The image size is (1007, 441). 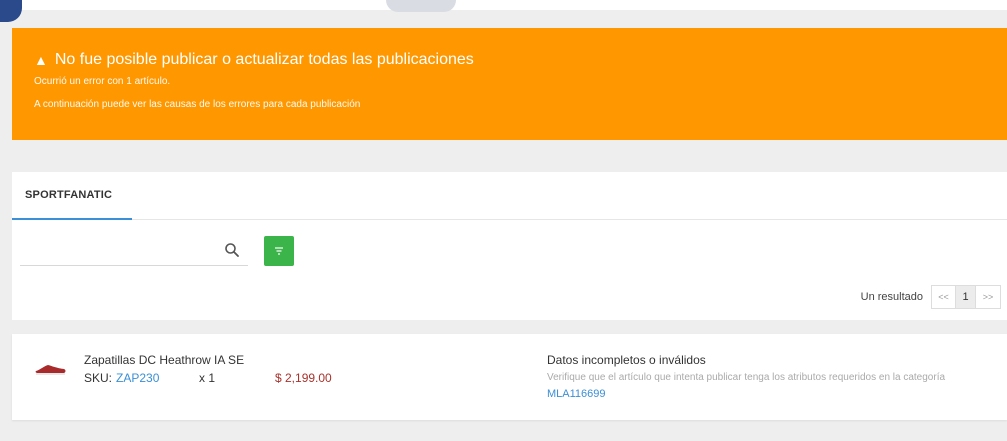 I want to click on sku-row: SKU: ZAP230, so click(x=121, y=378).